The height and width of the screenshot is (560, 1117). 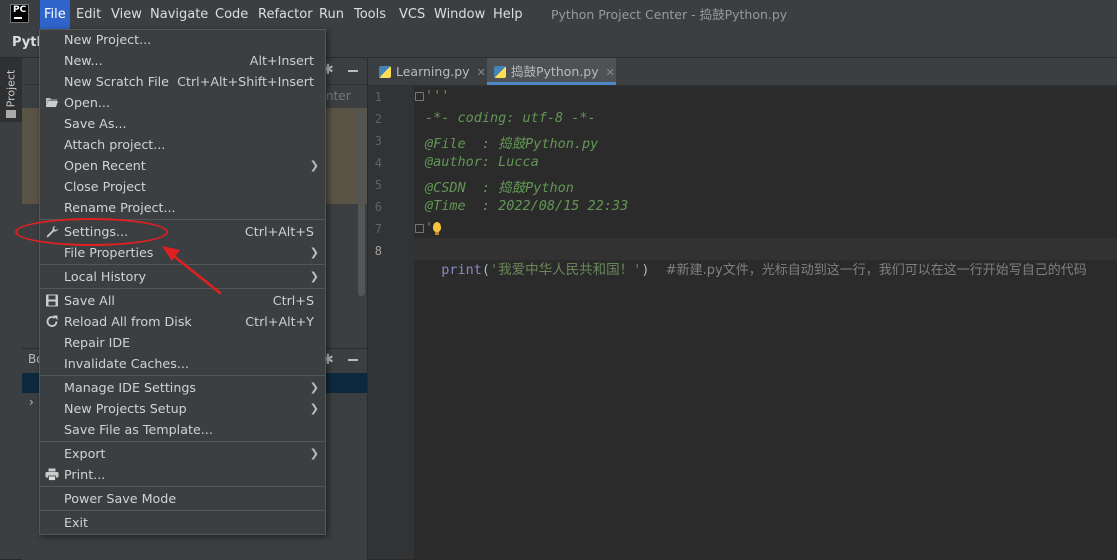 What do you see at coordinates (361, 203) in the screenshot?
I see `project-scrollbar` at bounding box center [361, 203].